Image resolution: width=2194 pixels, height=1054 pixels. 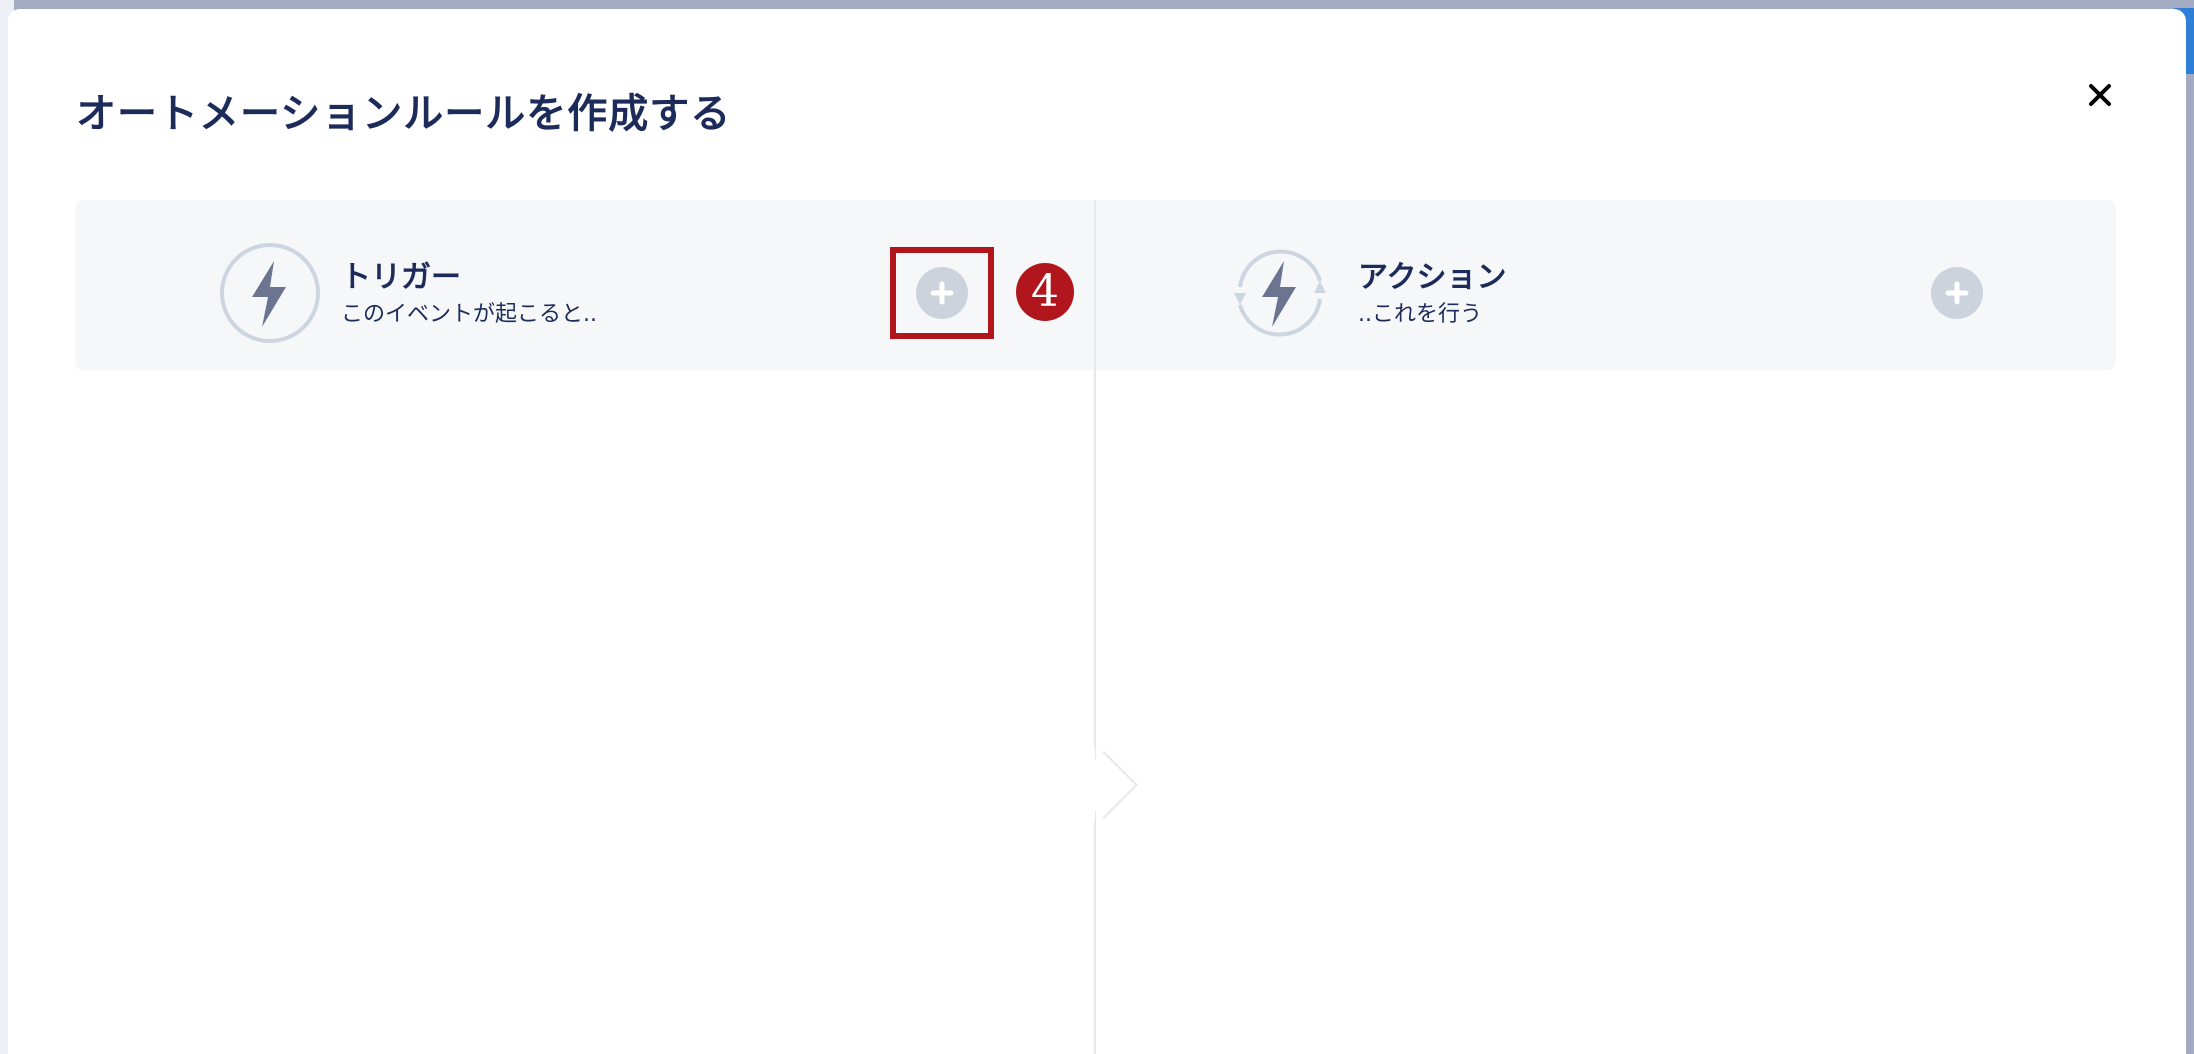 What do you see at coordinates (469, 314) in the screenshot?
I see `trigger-subtitle: このイベントが起こると..` at bounding box center [469, 314].